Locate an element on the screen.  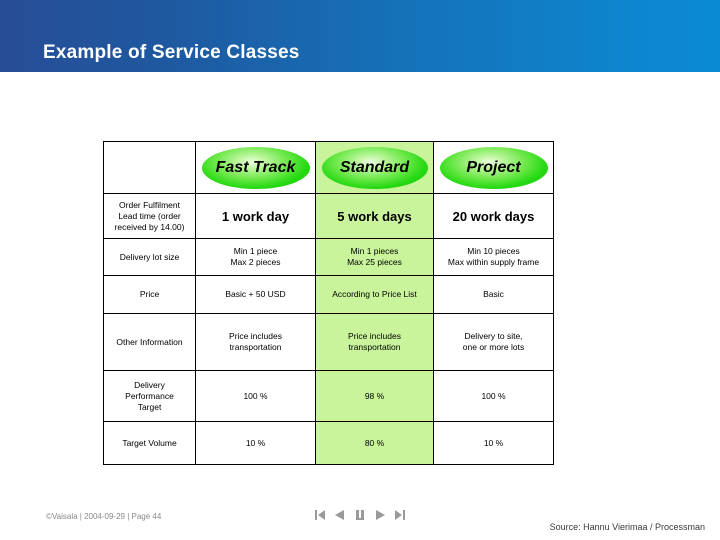
cell-line: 1 work day is located at coordinates (255, 216).